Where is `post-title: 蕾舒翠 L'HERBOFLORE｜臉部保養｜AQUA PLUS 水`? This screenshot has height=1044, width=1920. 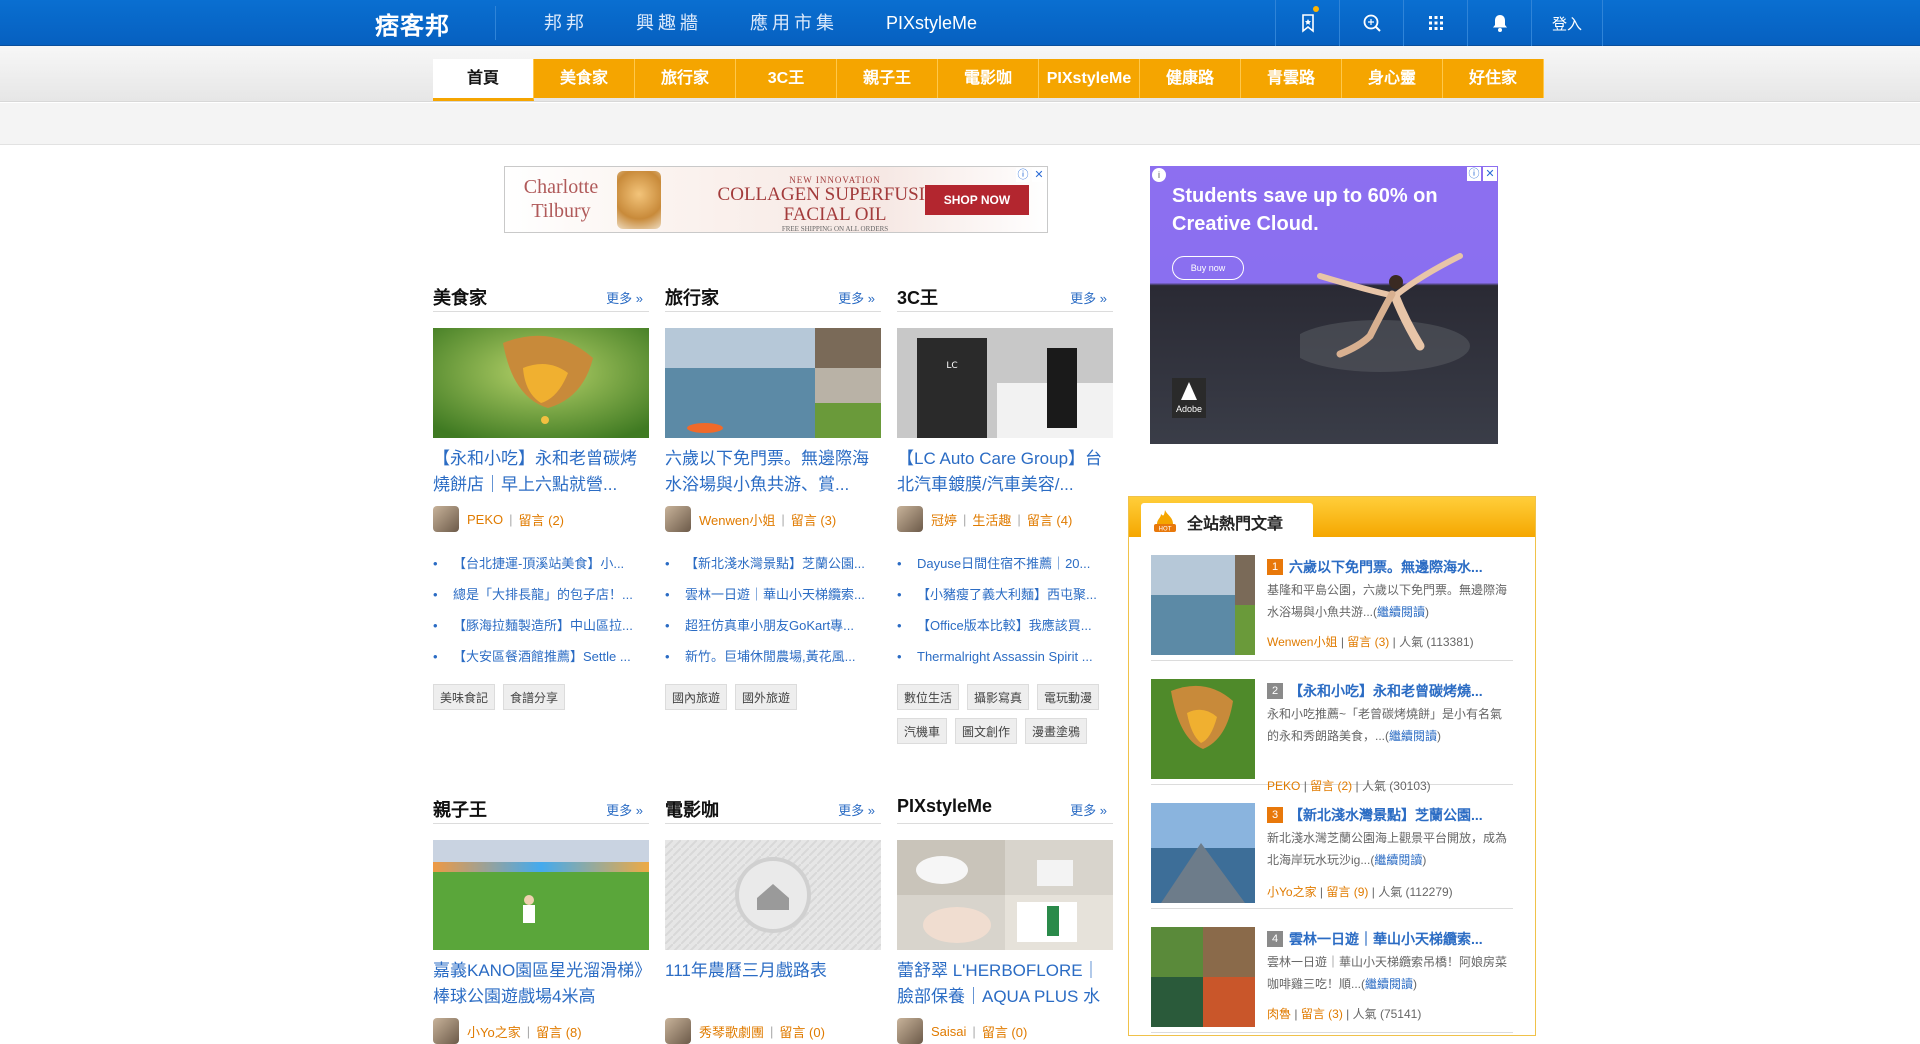 post-title: 蕾舒翠 L'HERBOFLORE｜臉部保養｜AQUA PLUS 水 is located at coordinates (1005, 984).